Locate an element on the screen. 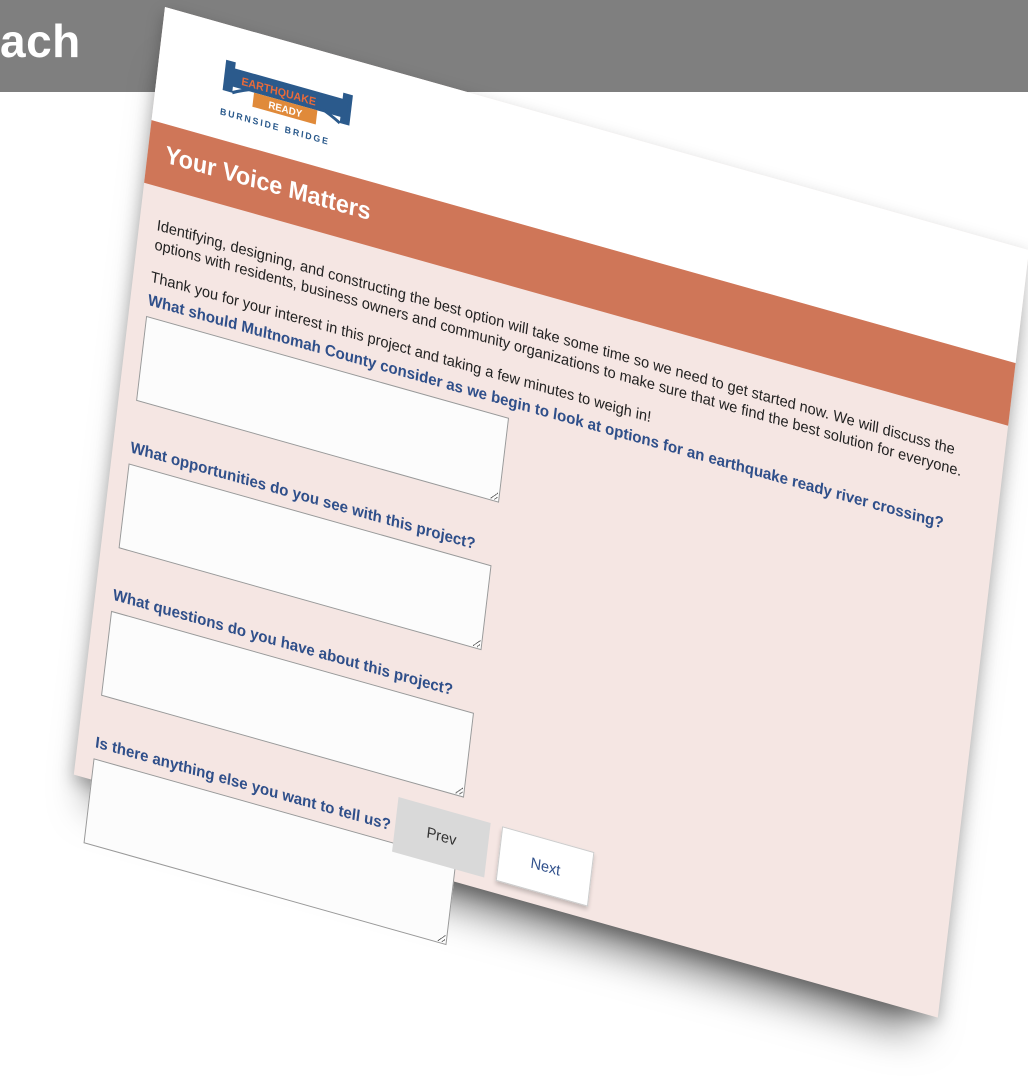 The image size is (1028, 1081). slide-title: ach is located at coordinates (40, 41).